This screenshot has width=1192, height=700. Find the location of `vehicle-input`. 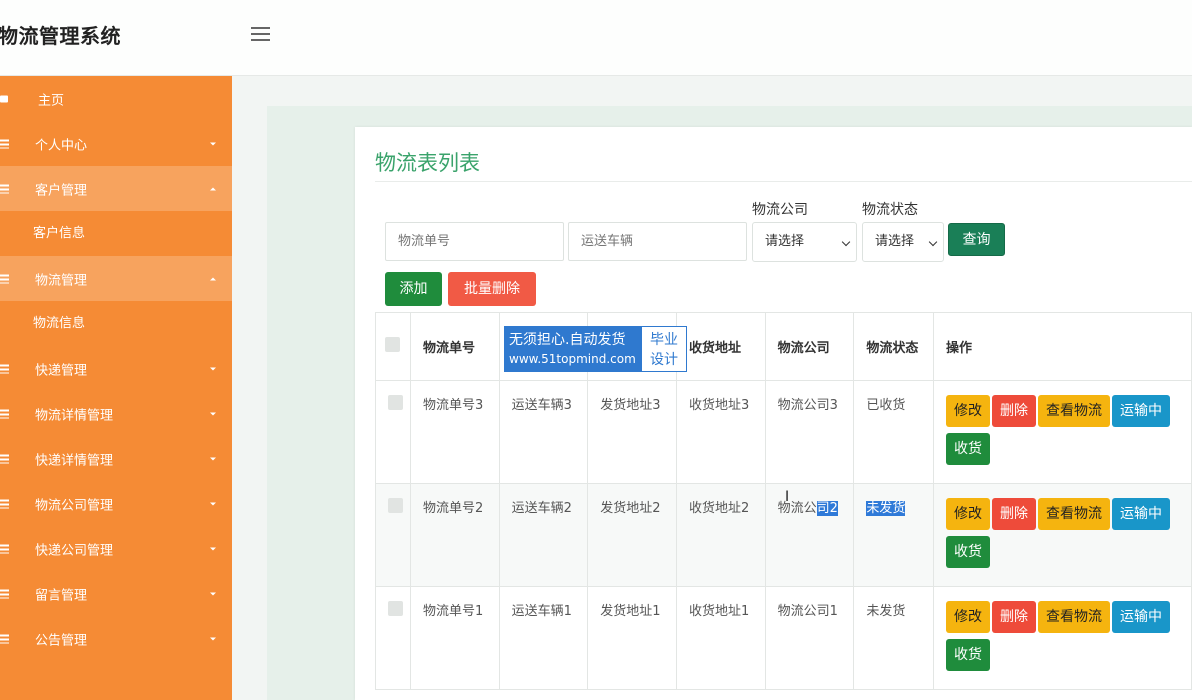

vehicle-input is located at coordinates (657, 241).